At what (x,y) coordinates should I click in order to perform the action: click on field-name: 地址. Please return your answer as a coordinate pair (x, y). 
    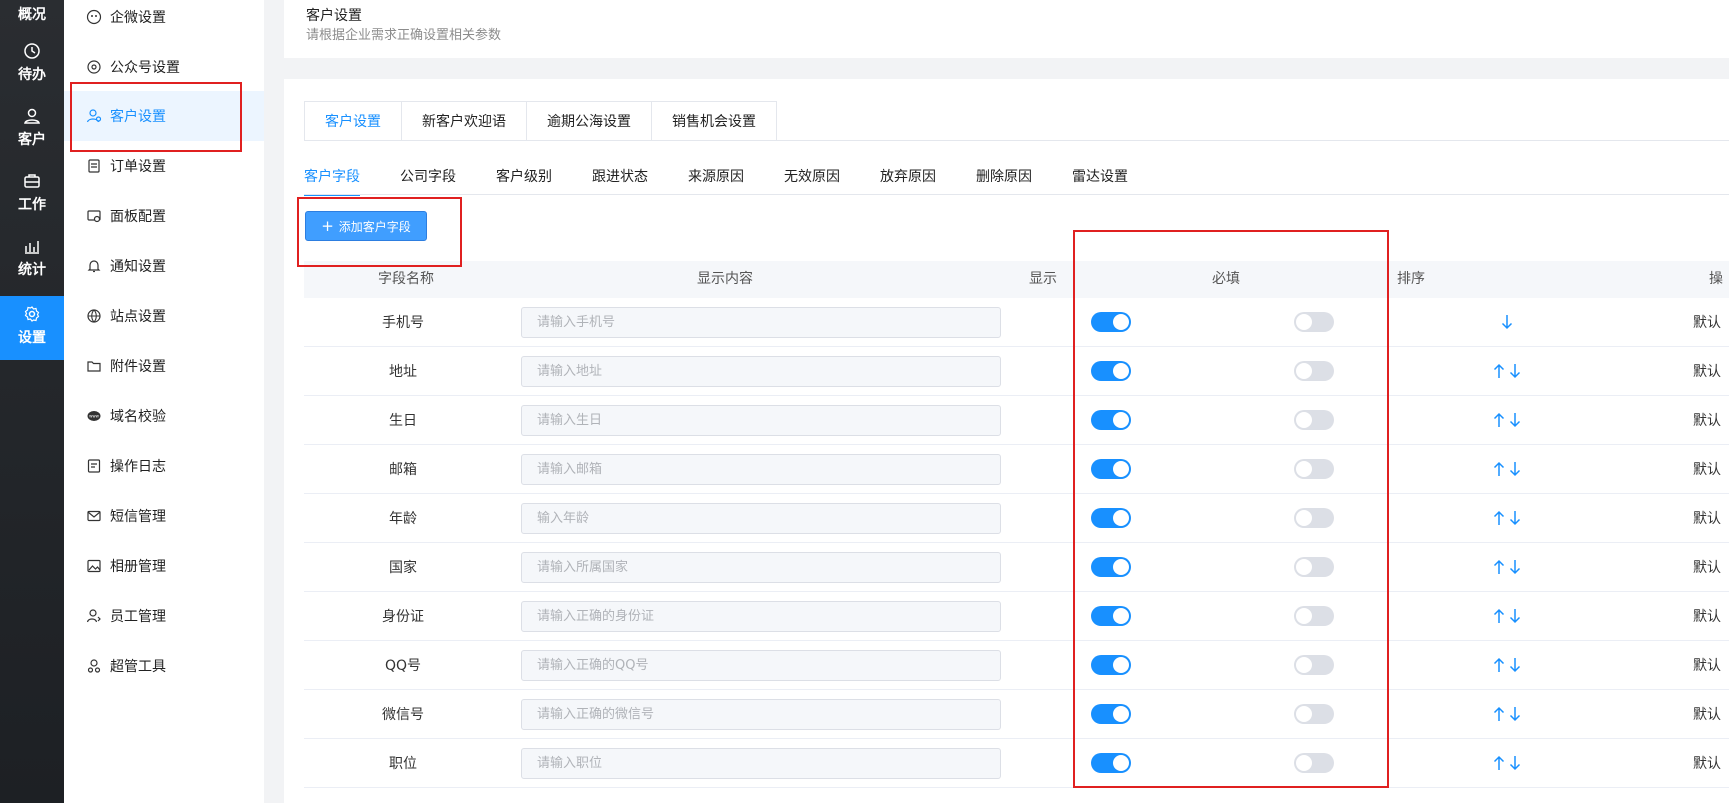
    Looking at the image, I should click on (403, 372).